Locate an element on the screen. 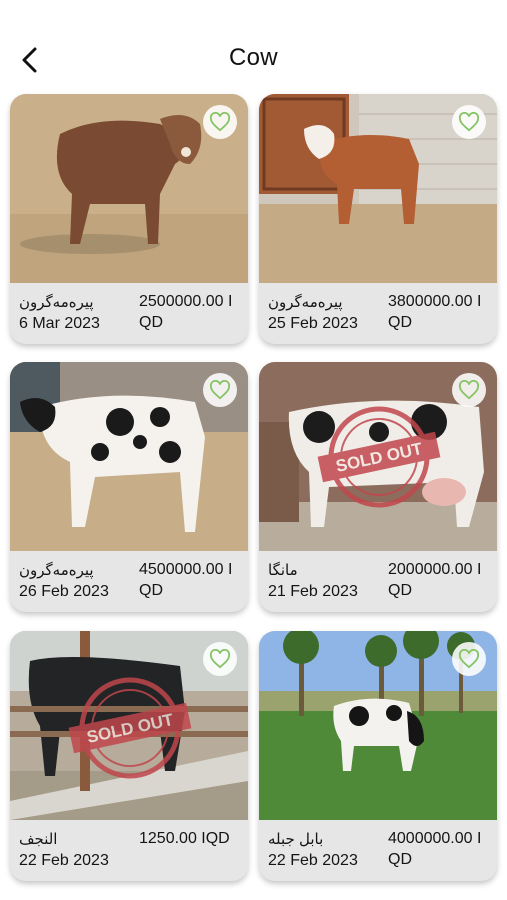 This screenshot has width=507, height=900. listing-info: پیرەمەگرون 26 Feb 2023 4500000.00 IQD is located at coordinates (129, 581).